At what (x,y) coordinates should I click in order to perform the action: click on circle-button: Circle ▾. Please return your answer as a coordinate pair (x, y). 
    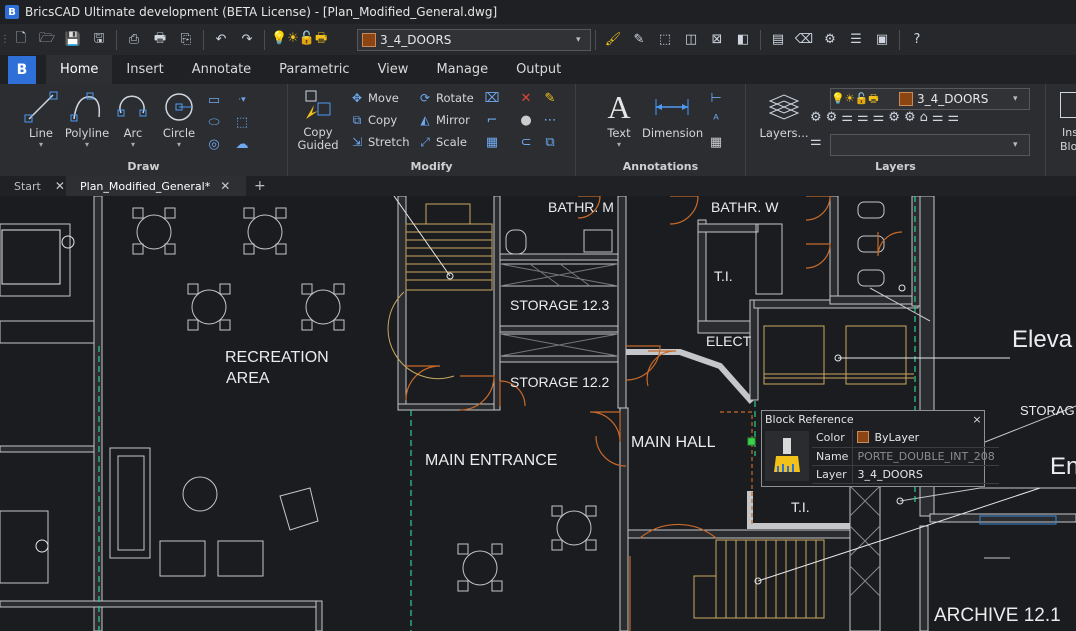
    Looking at the image, I should click on (179, 118).